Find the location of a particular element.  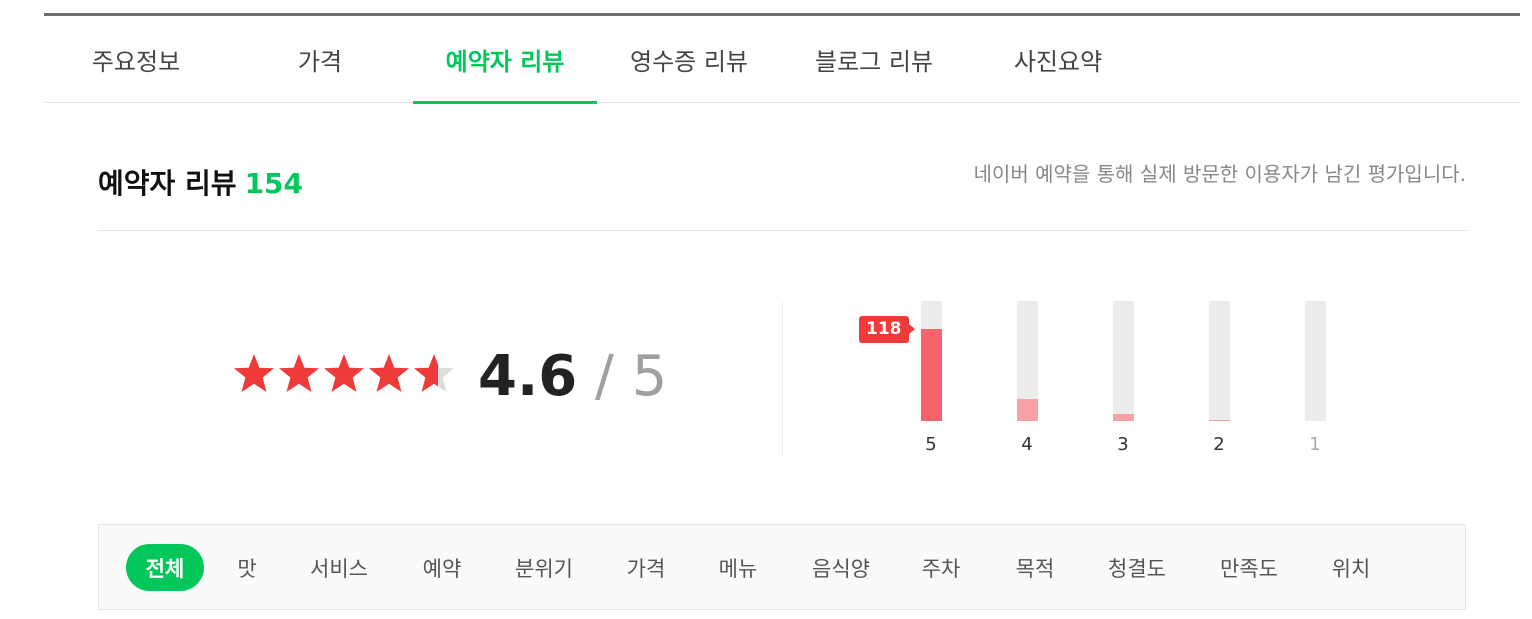

rating-bar-label: 4 is located at coordinates (1027, 444).